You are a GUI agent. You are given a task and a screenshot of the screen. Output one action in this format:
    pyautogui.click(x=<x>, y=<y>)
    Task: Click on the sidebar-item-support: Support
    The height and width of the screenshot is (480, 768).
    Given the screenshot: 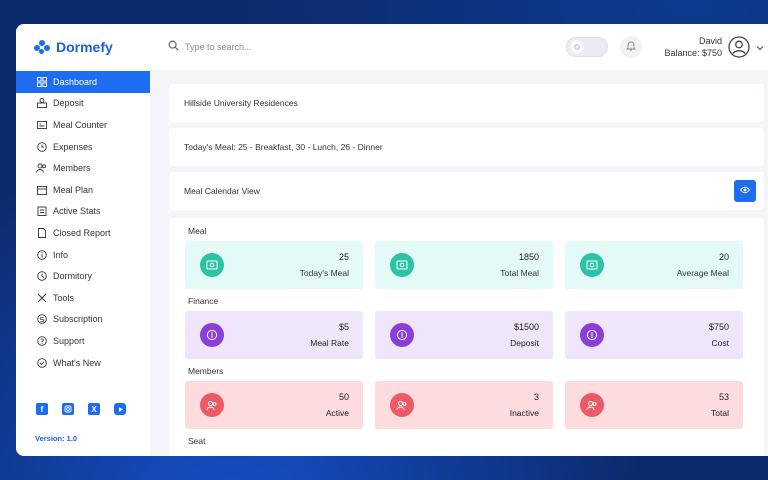 What is the action you would take?
    pyautogui.click(x=83, y=341)
    